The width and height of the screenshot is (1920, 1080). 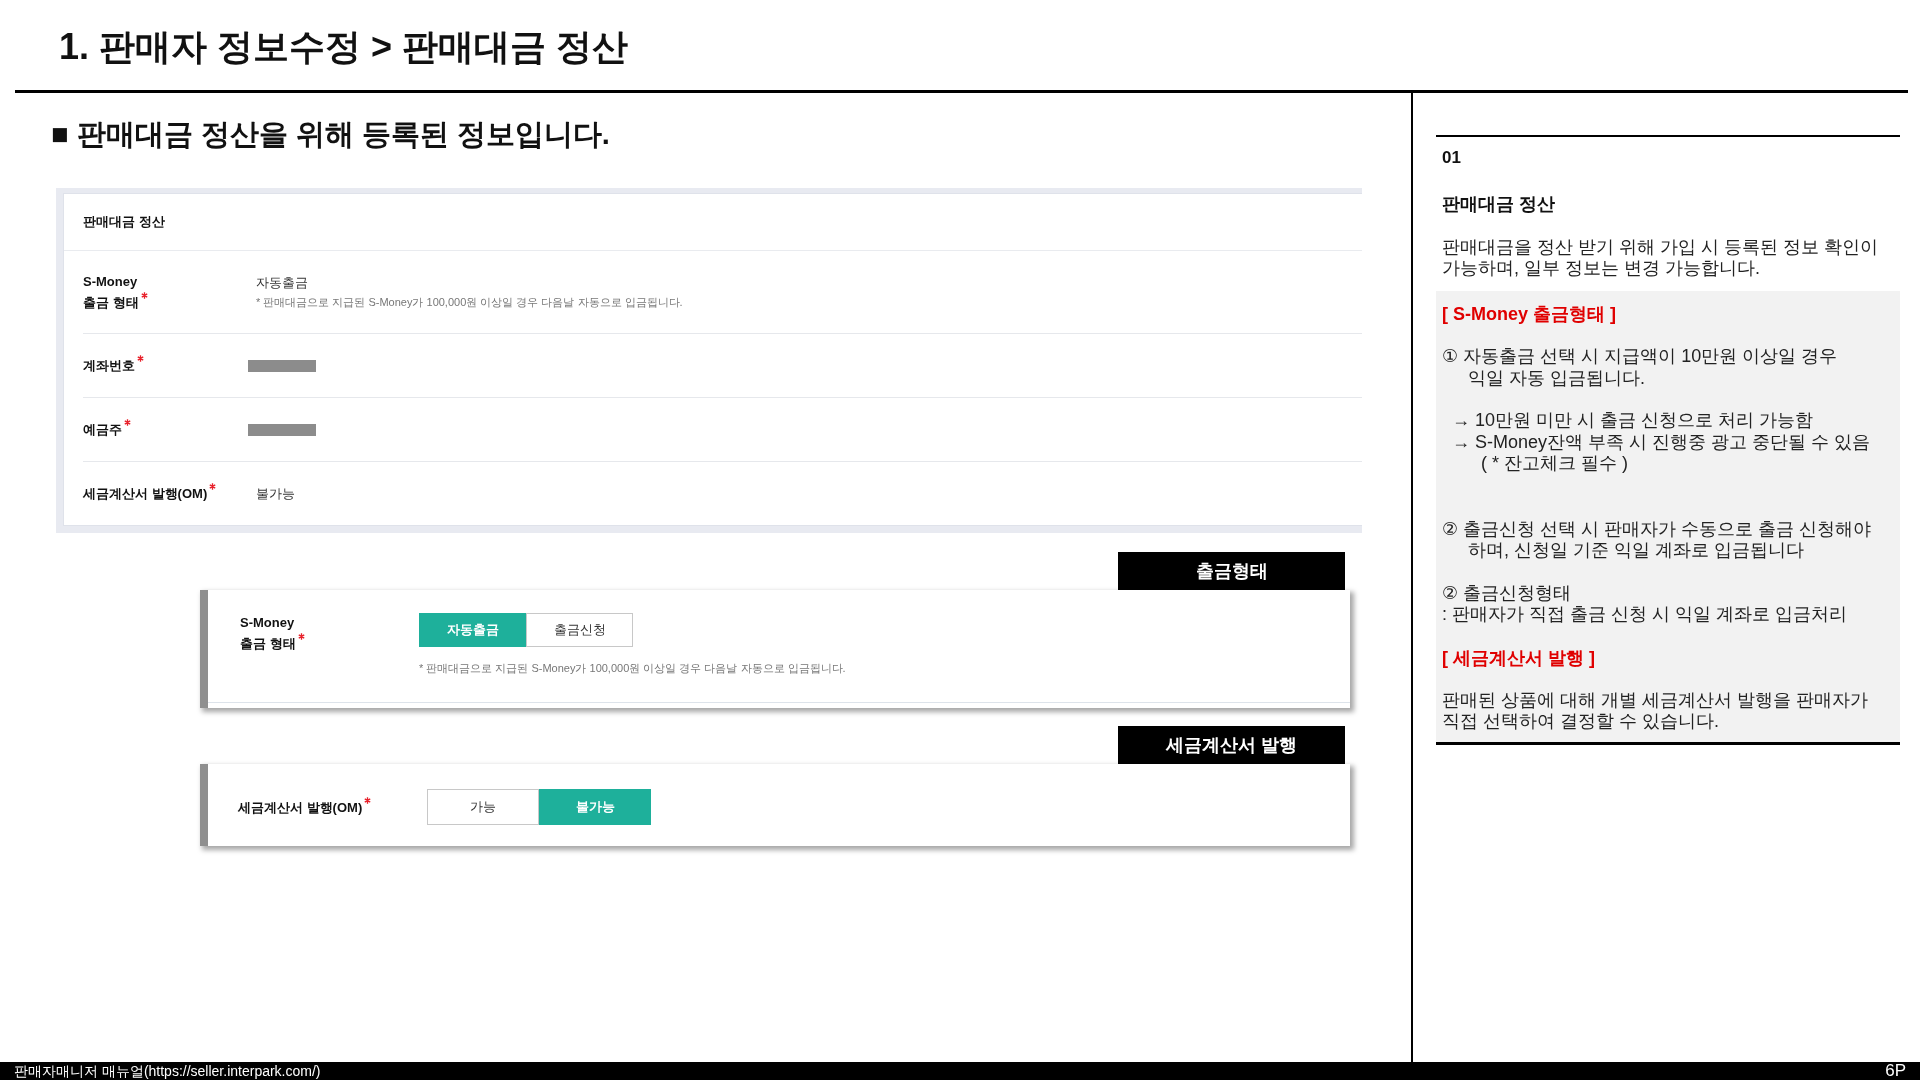 I want to click on note-text: : 판매자가 직접 출금 신청 시 익일 계좌로 입금처리, so click(x=1645, y=615).